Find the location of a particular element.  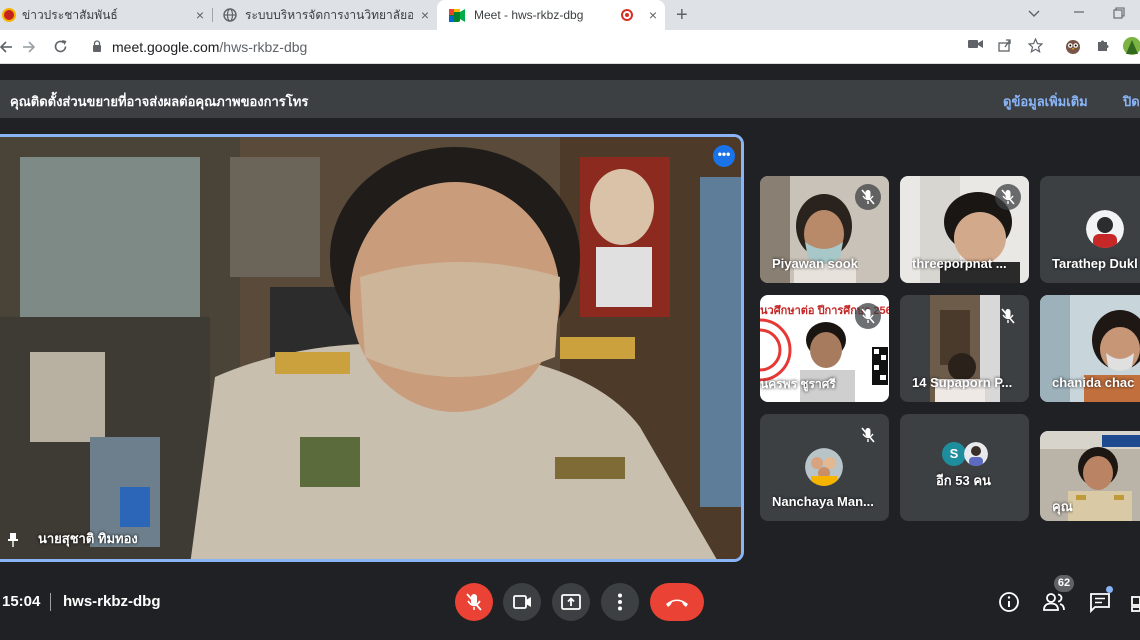

participant-name: คุณ is located at coordinates (1062, 506).